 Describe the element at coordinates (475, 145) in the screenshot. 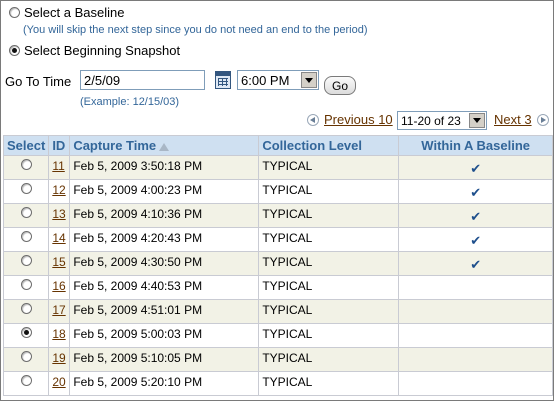

I see `header-within-baseline: Within A Baseline` at that location.